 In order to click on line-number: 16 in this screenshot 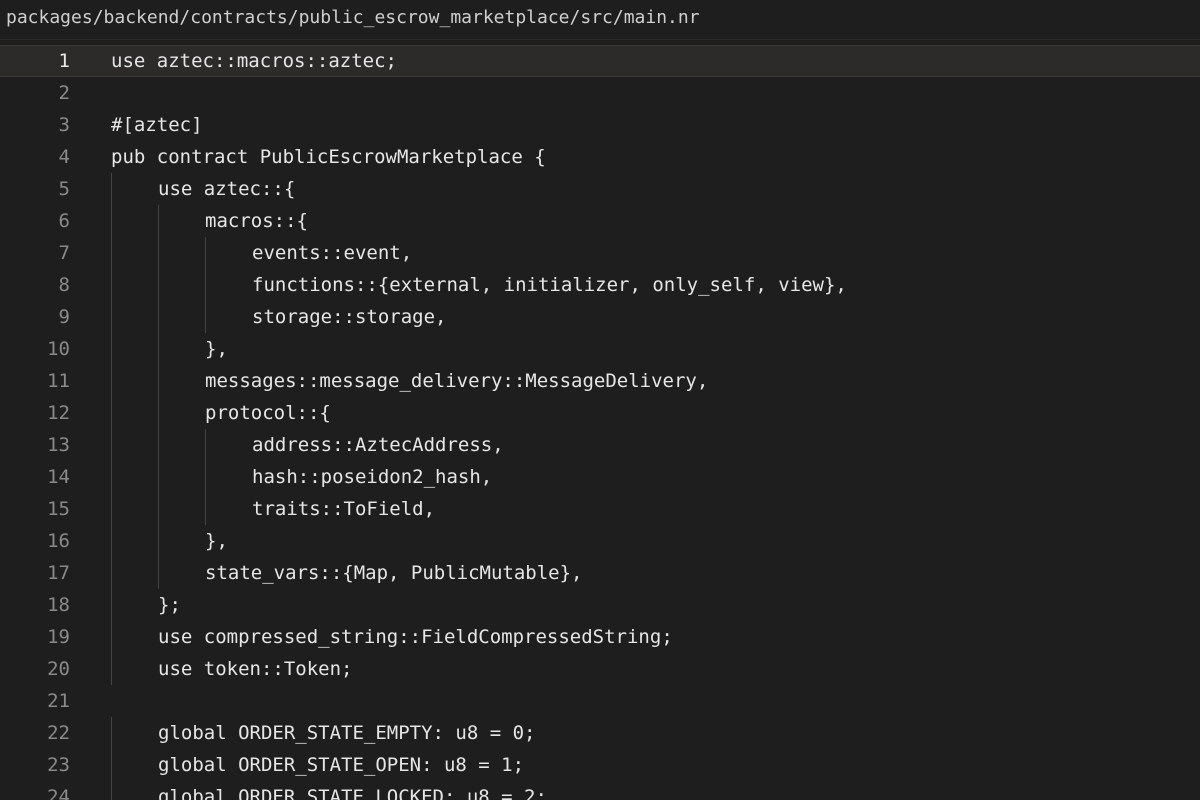, I will do `click(58, 541)`.